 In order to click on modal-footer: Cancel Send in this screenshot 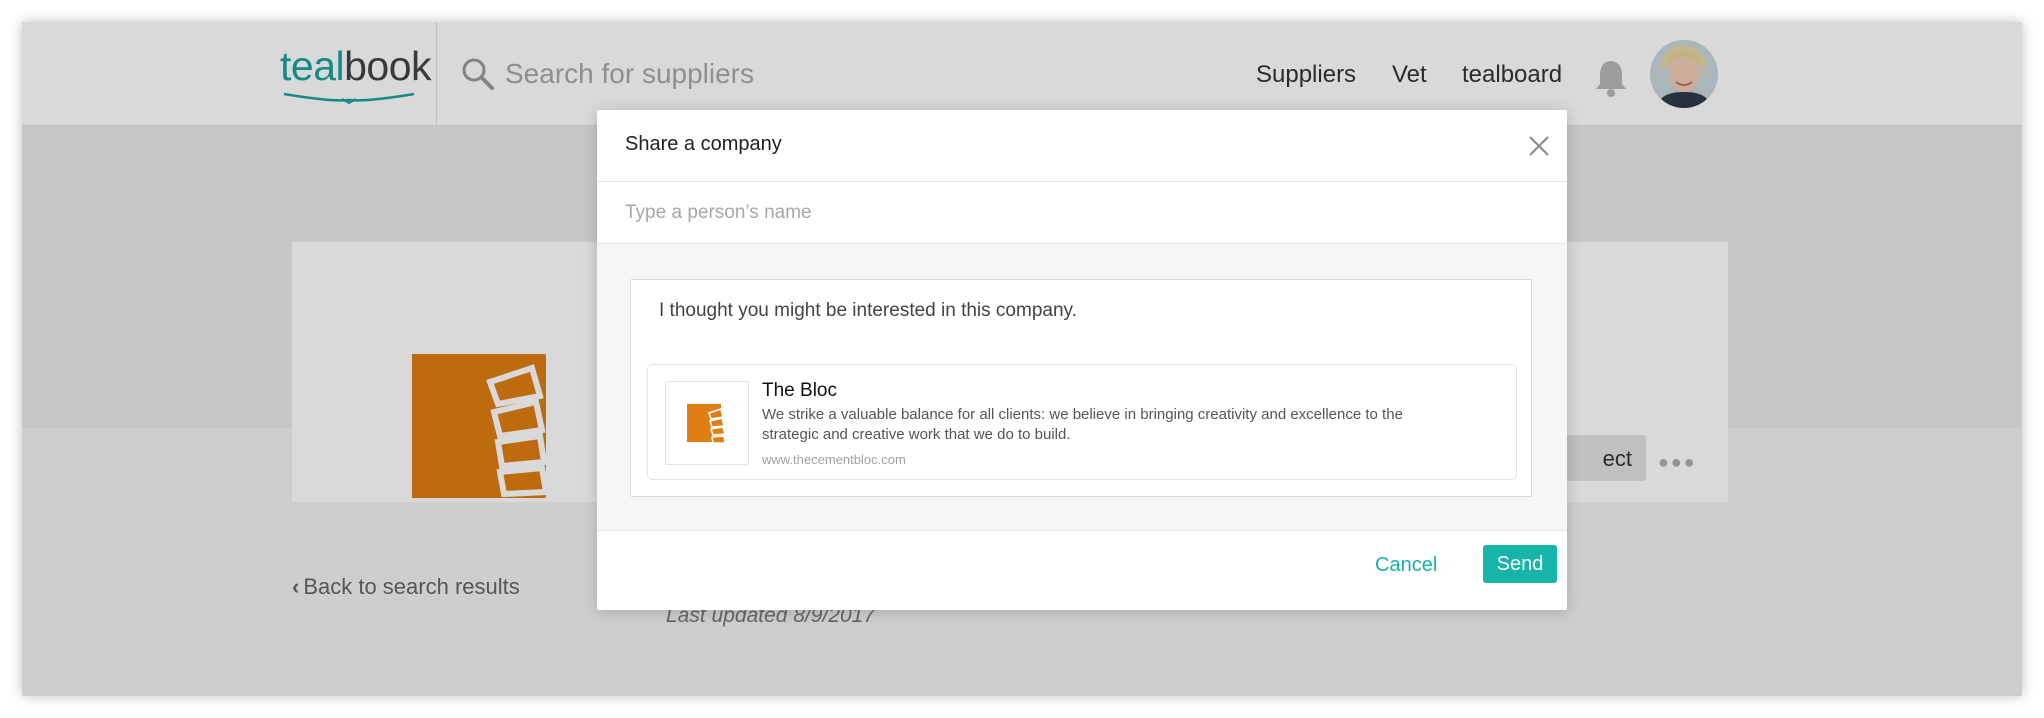, I will do `click(1082, 570)`.